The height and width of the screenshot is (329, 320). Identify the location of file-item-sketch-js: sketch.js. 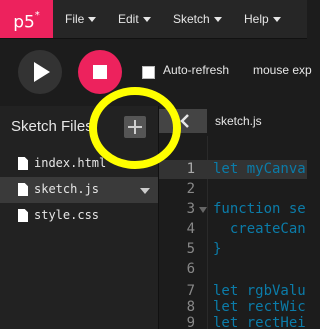
(79, 190).